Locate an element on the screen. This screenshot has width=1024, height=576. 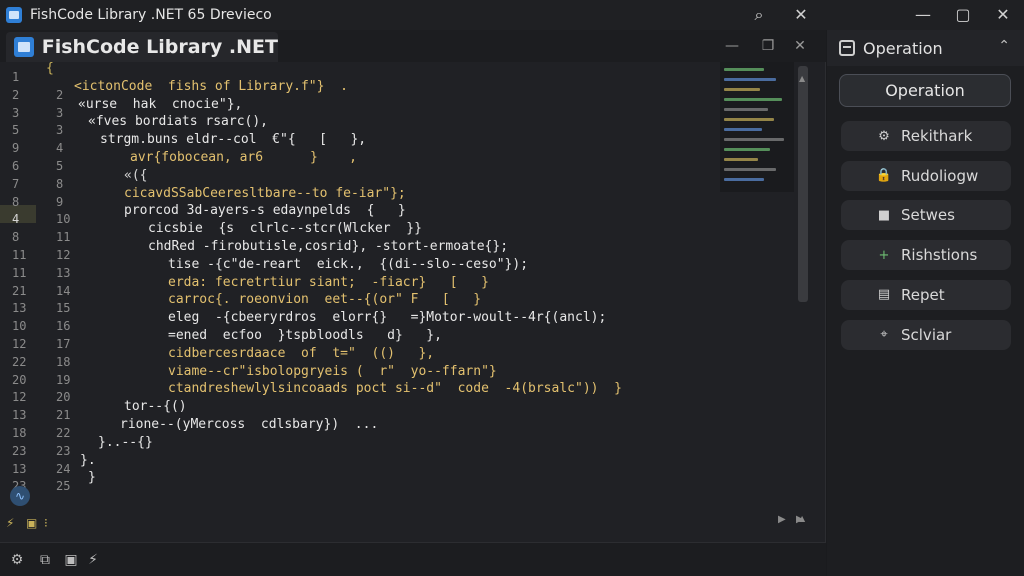
plus-icon: + is located at coordinates (884, 255).